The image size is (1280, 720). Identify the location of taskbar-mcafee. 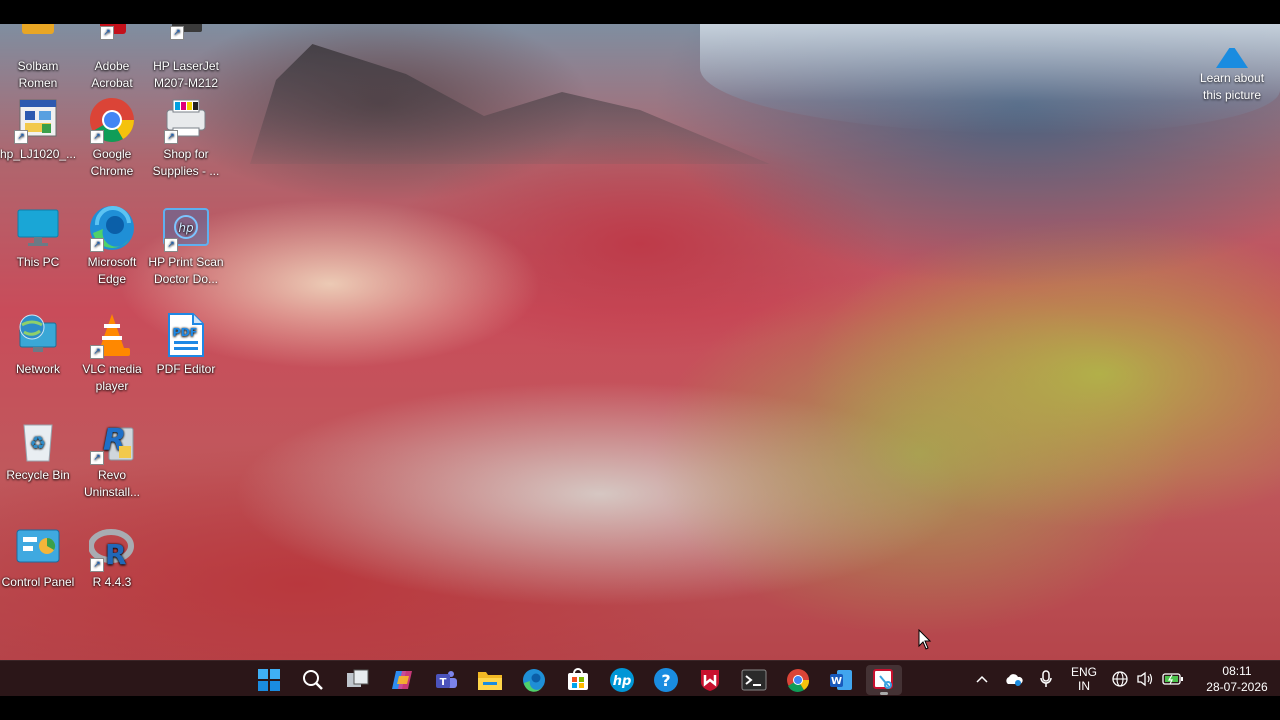
(710, 680).